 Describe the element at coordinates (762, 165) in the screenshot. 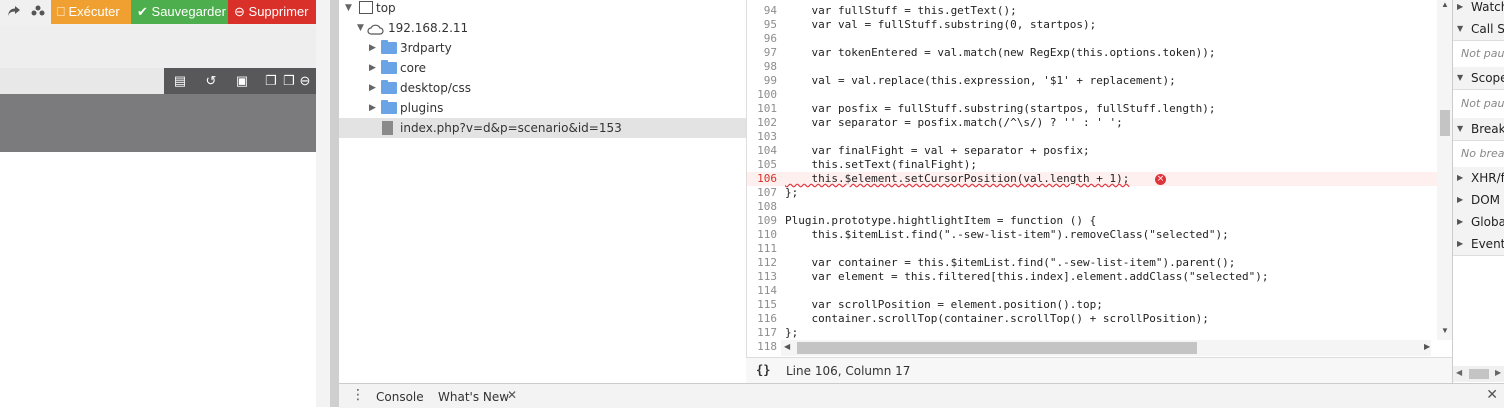

I see `line-number: 105` at that location.